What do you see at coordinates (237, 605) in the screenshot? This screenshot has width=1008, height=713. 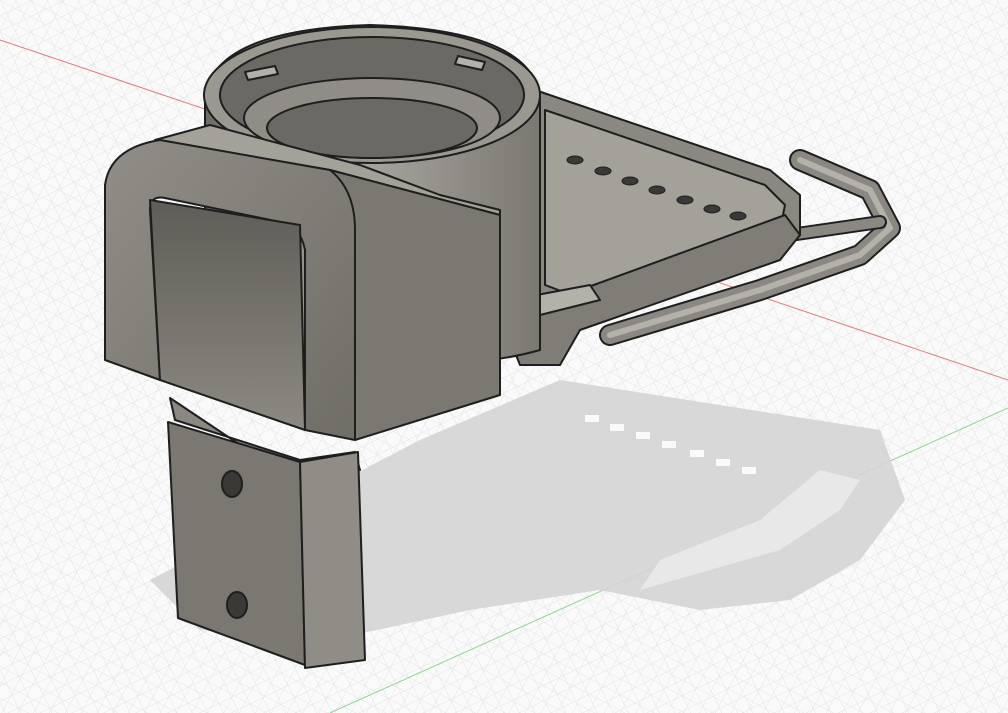 I see `mount-hole-bottom` at bounding box center [237, 605].